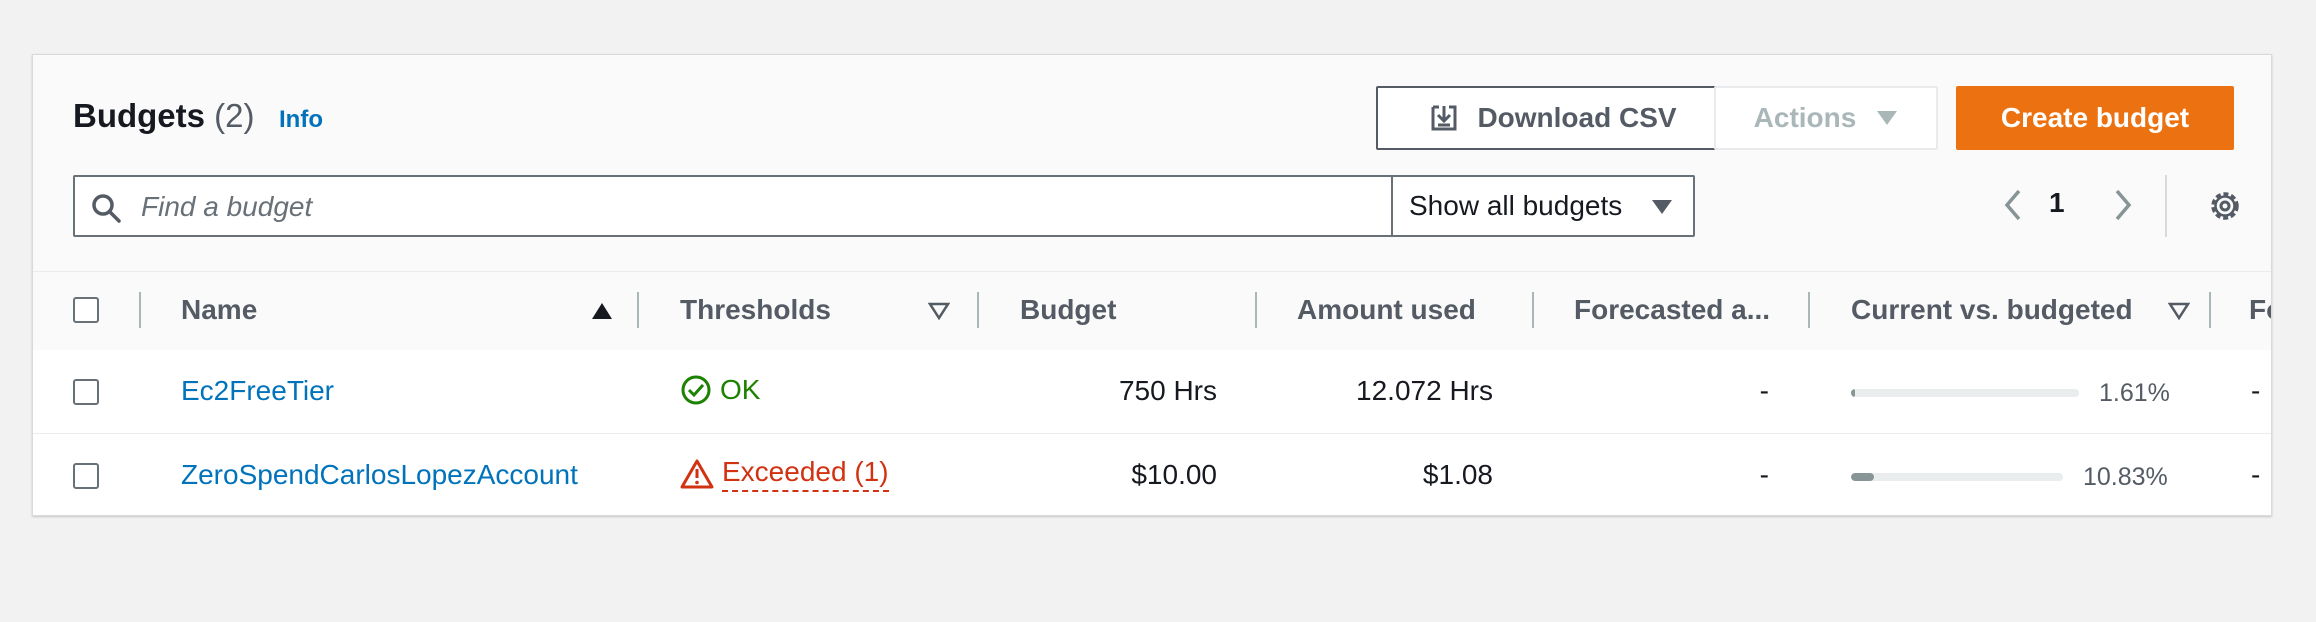 The width and height of the screenshot is (2316, 622). Describe the element at coordinates (1424, 390) in the screenshot. I see `amount-used-value: 12.072 Hrs` at that location.